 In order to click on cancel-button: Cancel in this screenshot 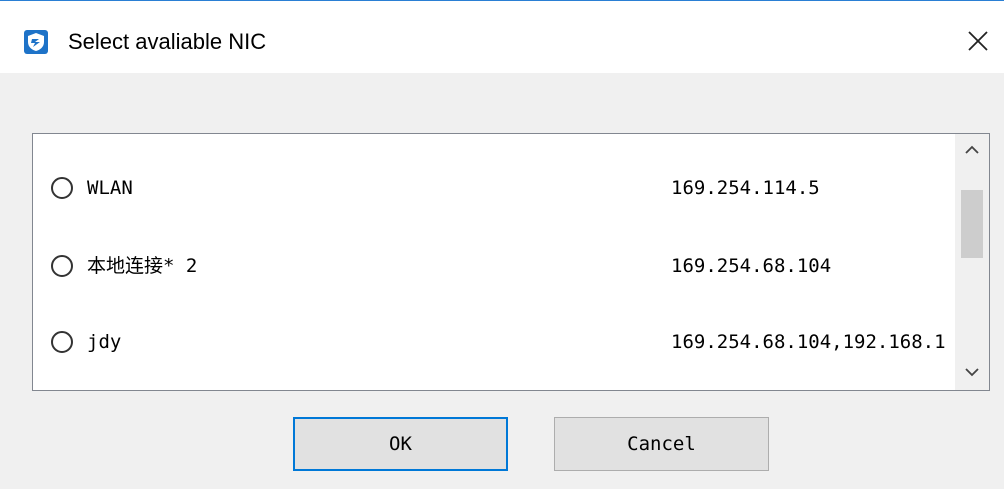, I will do `click(661, 444)`.